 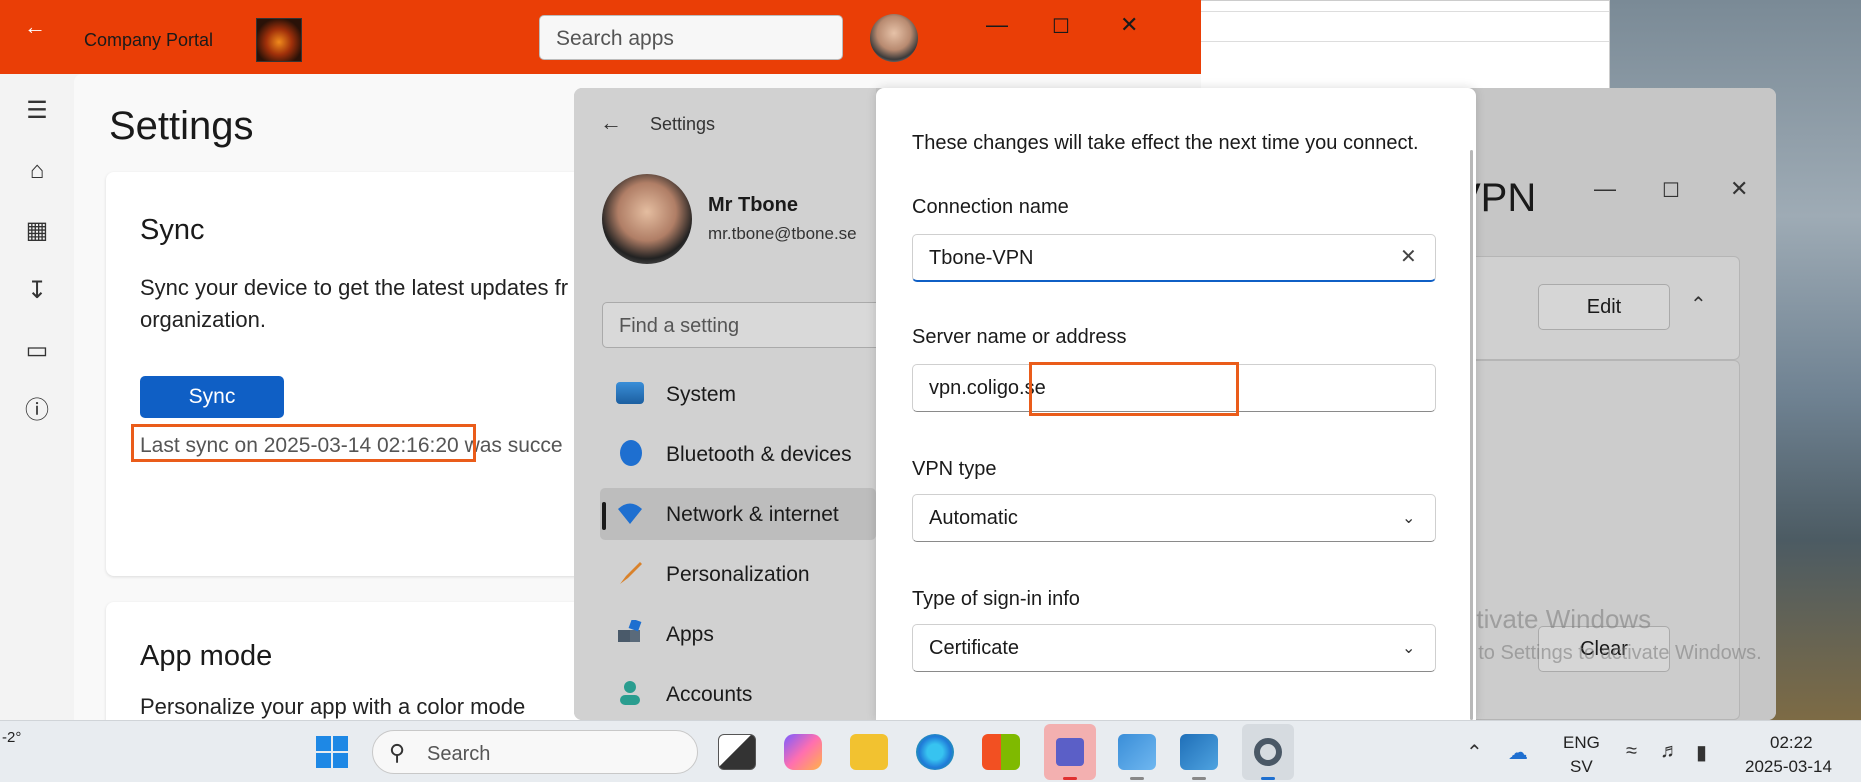 I want to click on sidebar-item-system: System, so click(x=738, y=394).